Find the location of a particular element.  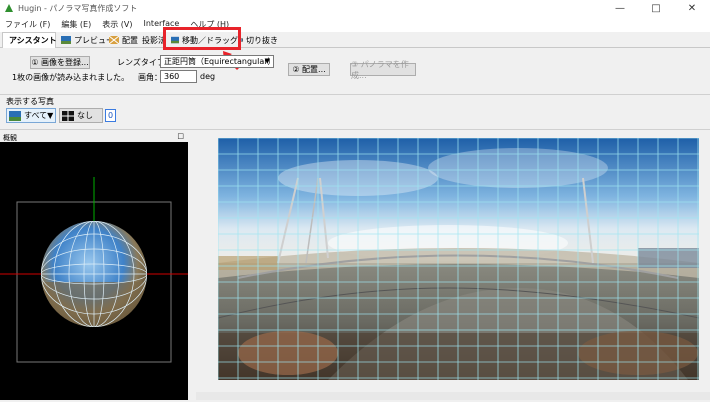

lens-type-value: 正距円筒（Equirectangular） is located at coordinates (219, 61).